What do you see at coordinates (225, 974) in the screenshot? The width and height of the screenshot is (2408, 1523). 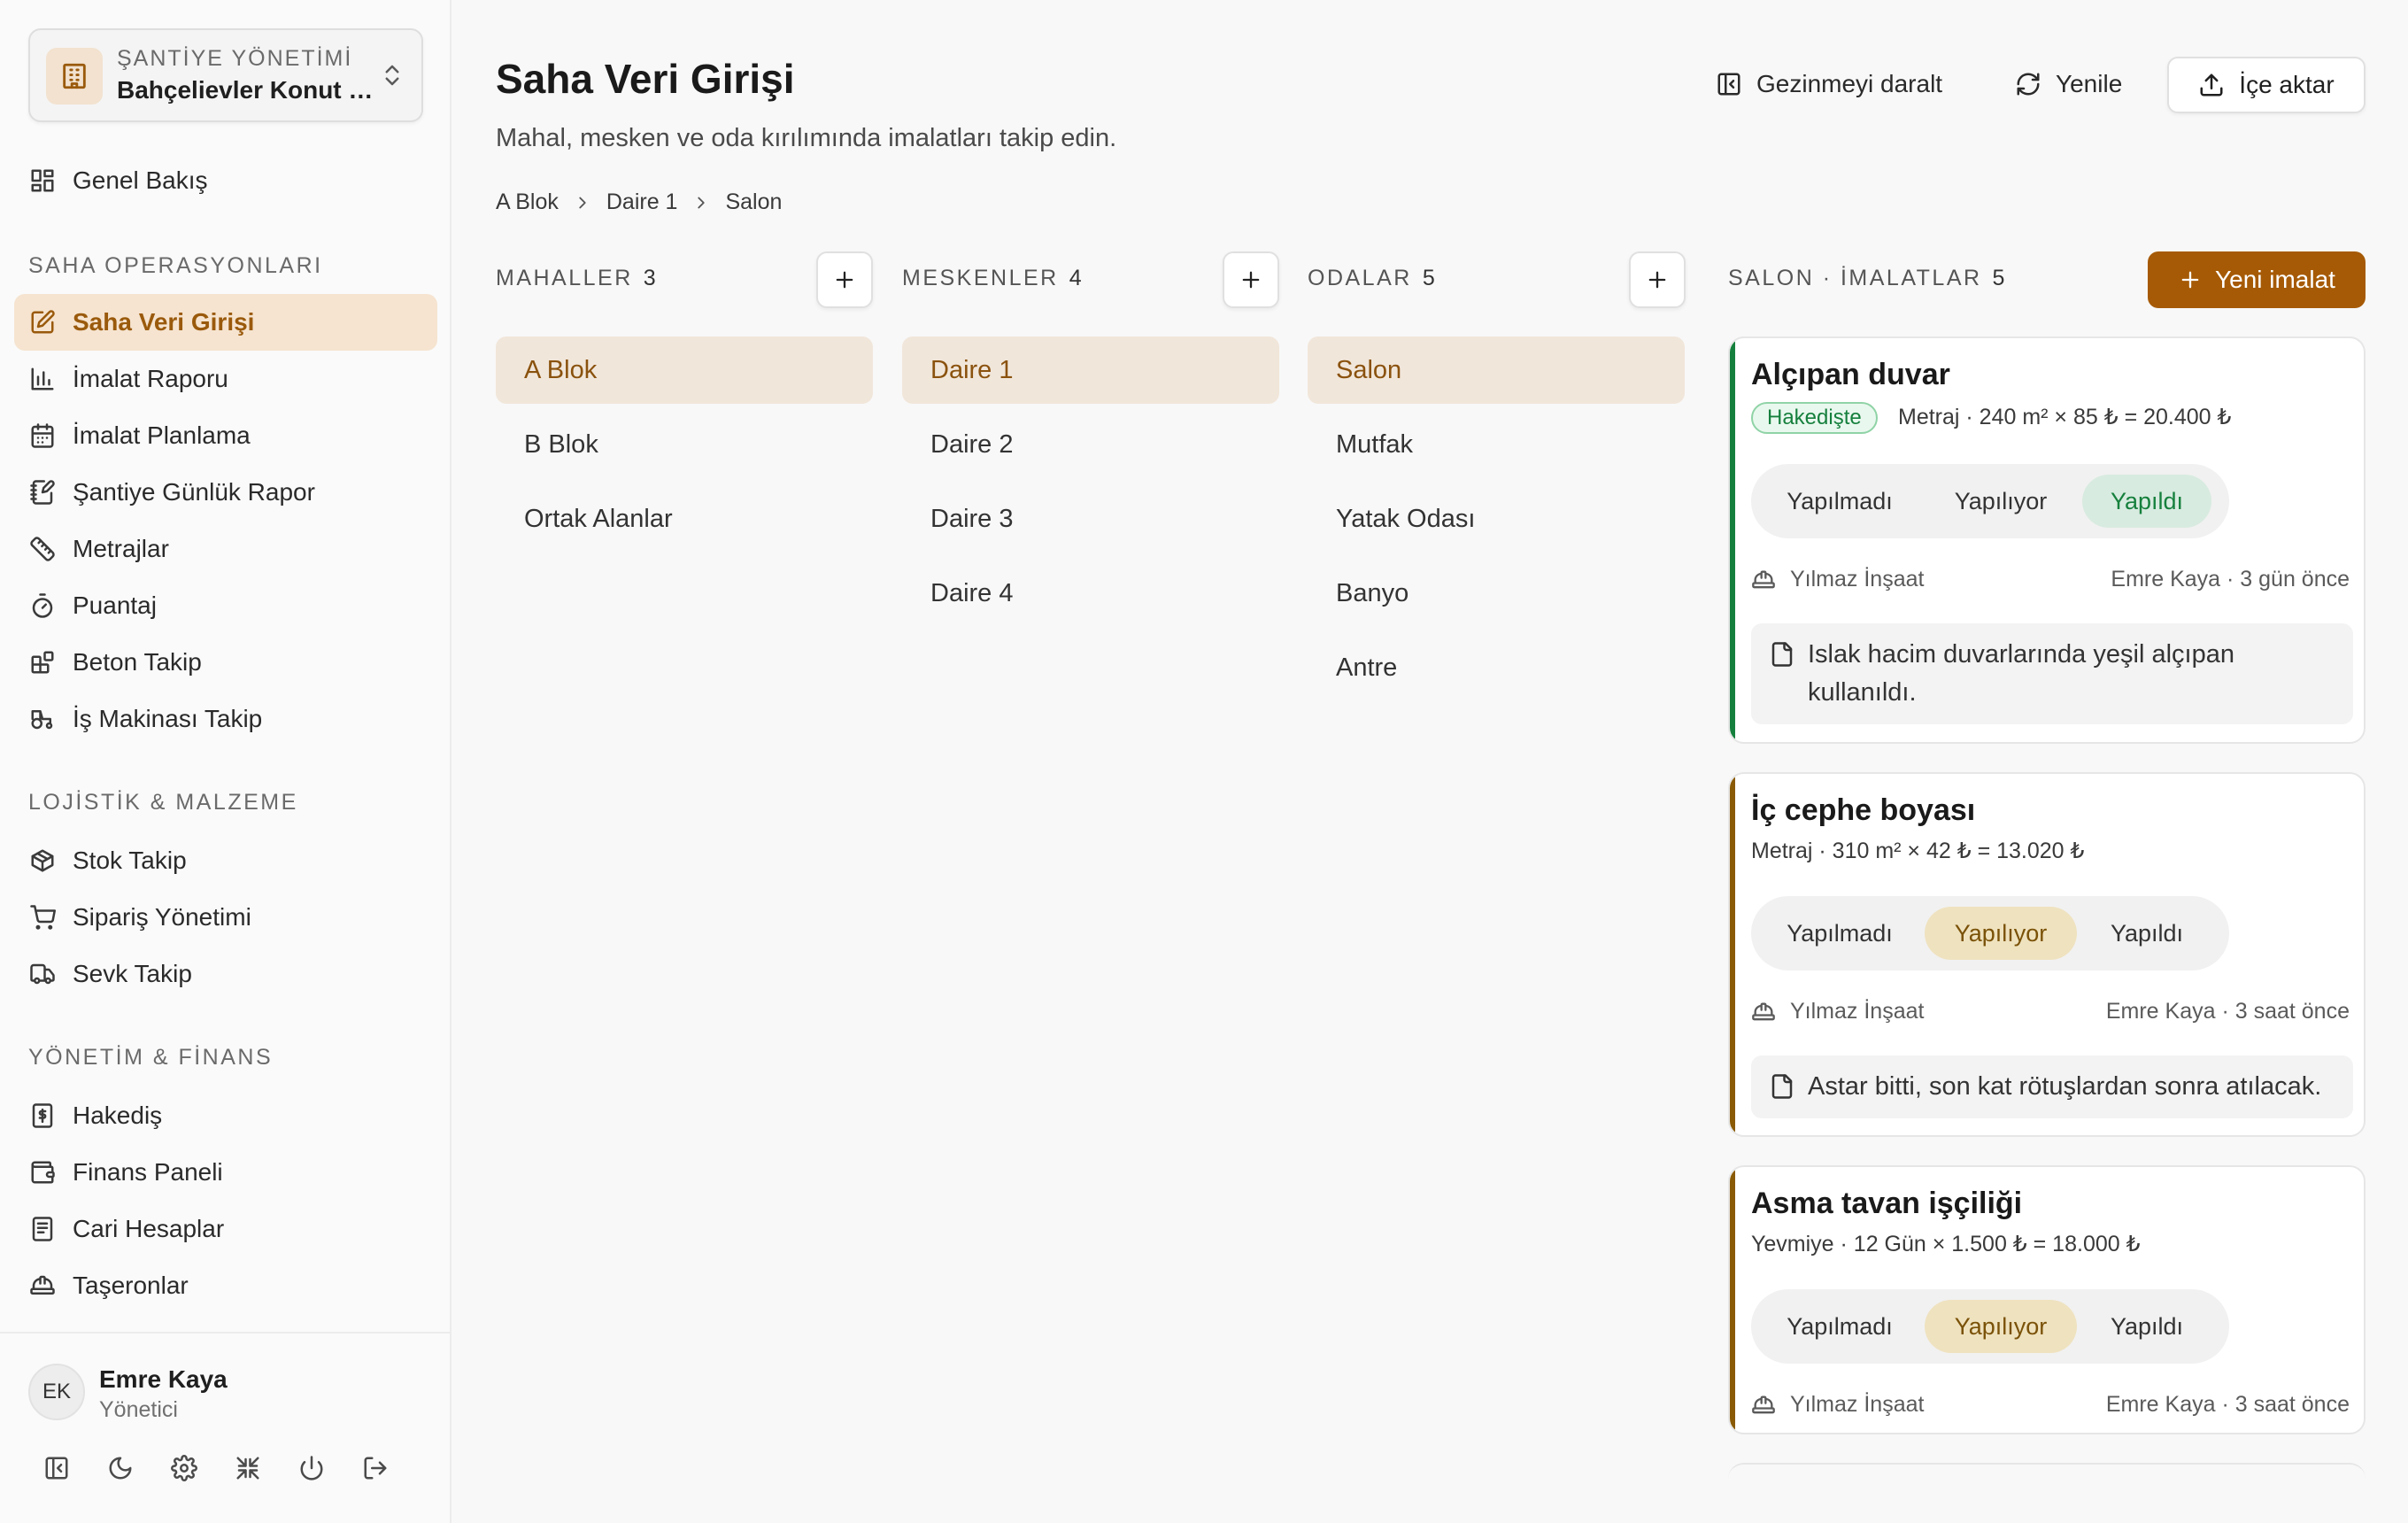 I see `sidebar-item-shipments: Sevk Takip` at bounding box center [225, 974].